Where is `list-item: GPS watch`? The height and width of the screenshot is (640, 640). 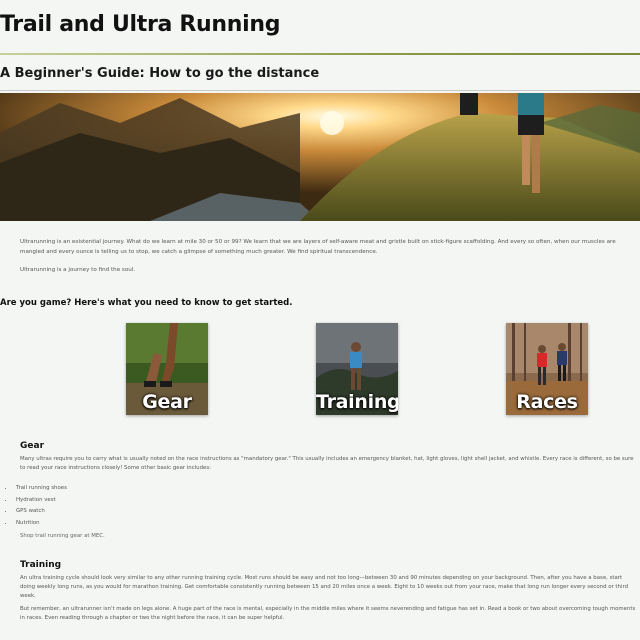 list-item: GPS watch is located at coordinates (40, 512).